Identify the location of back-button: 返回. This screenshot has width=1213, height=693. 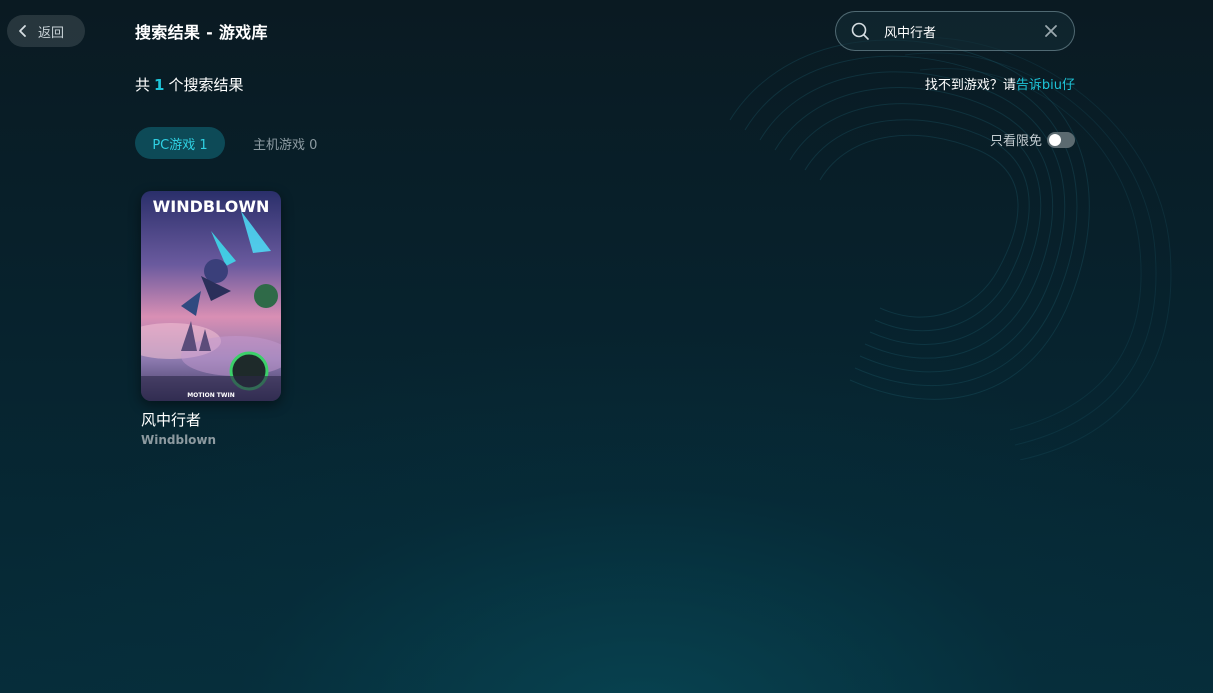
(46, 31).